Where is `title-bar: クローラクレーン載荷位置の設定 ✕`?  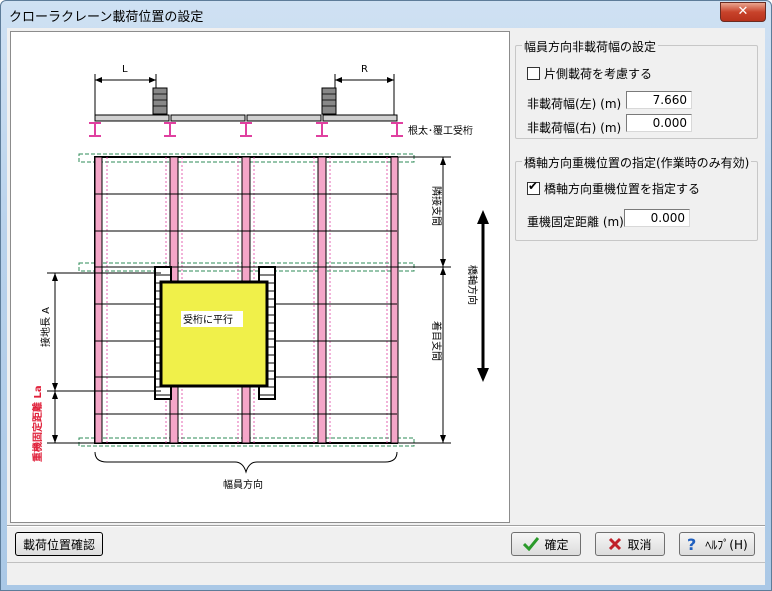
title-bar: クローラクレーン載荷位置の設定 ✕ is located at coordinates (386, 14).